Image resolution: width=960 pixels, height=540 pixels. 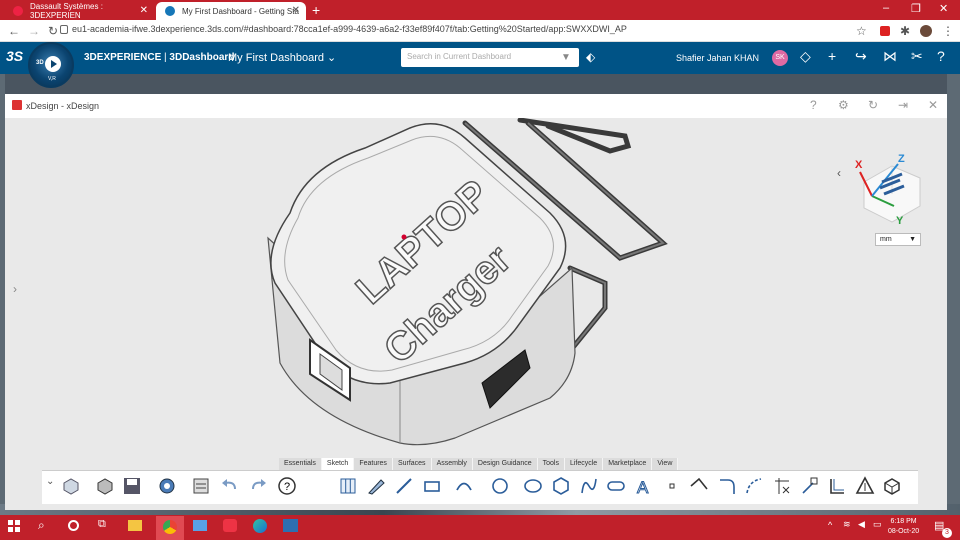 What do you see at coordinates (533, 486) in the screenshot?
I see `ellipse-icon` at bounding box center [533, 486].